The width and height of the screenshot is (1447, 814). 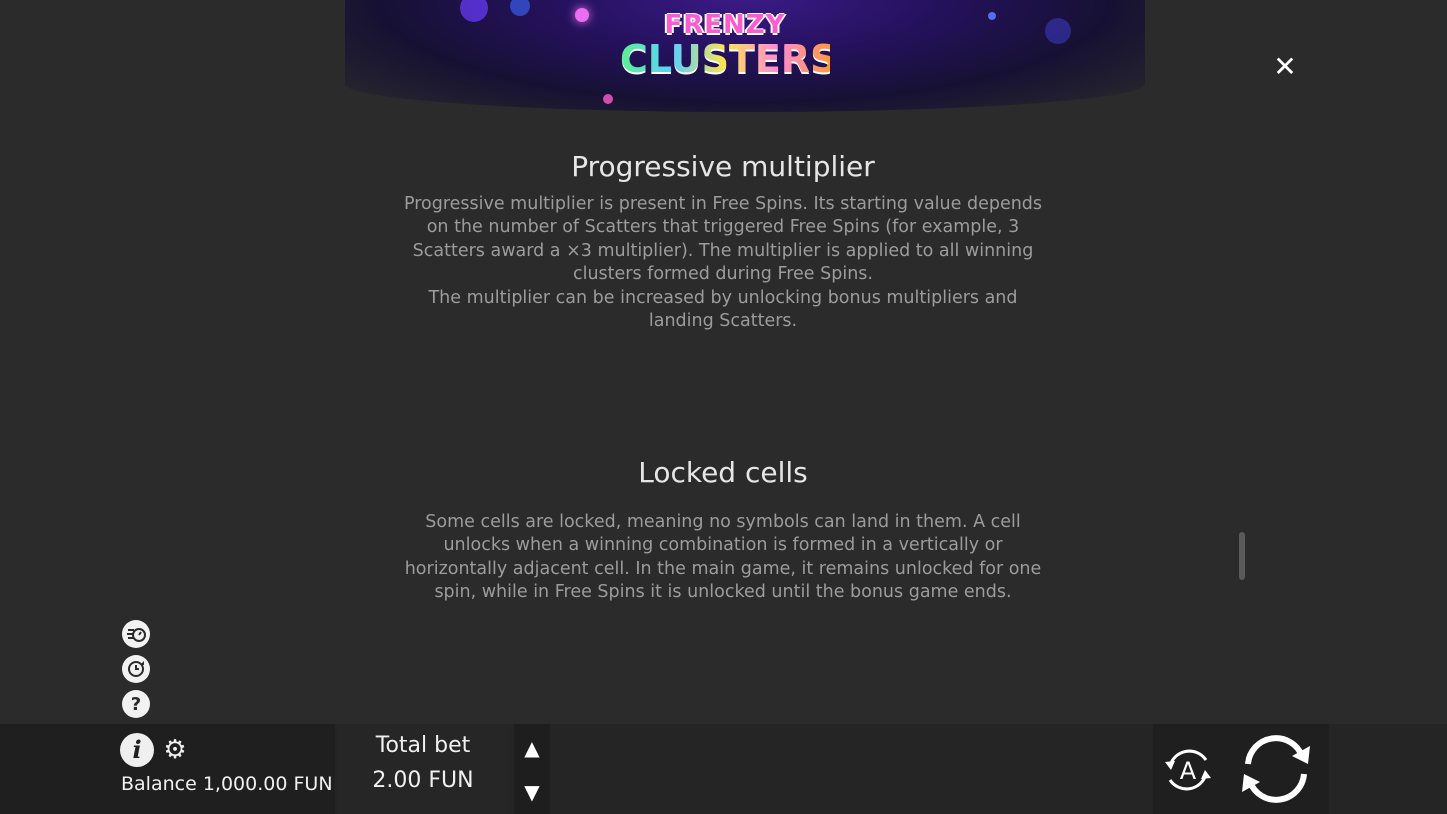 I want to click on game-logo: FRENZY CLUSTERS, so click(x=729, y=45).